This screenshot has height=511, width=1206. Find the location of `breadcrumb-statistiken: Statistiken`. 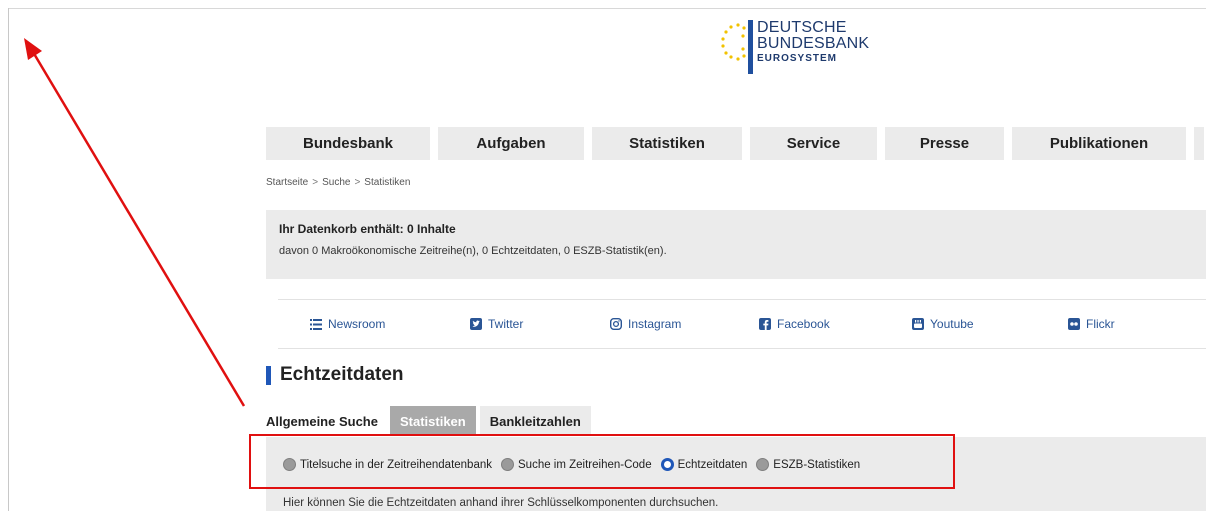

breadcrumb-statistiken: Statistiken is located at coordinates (387, 182).